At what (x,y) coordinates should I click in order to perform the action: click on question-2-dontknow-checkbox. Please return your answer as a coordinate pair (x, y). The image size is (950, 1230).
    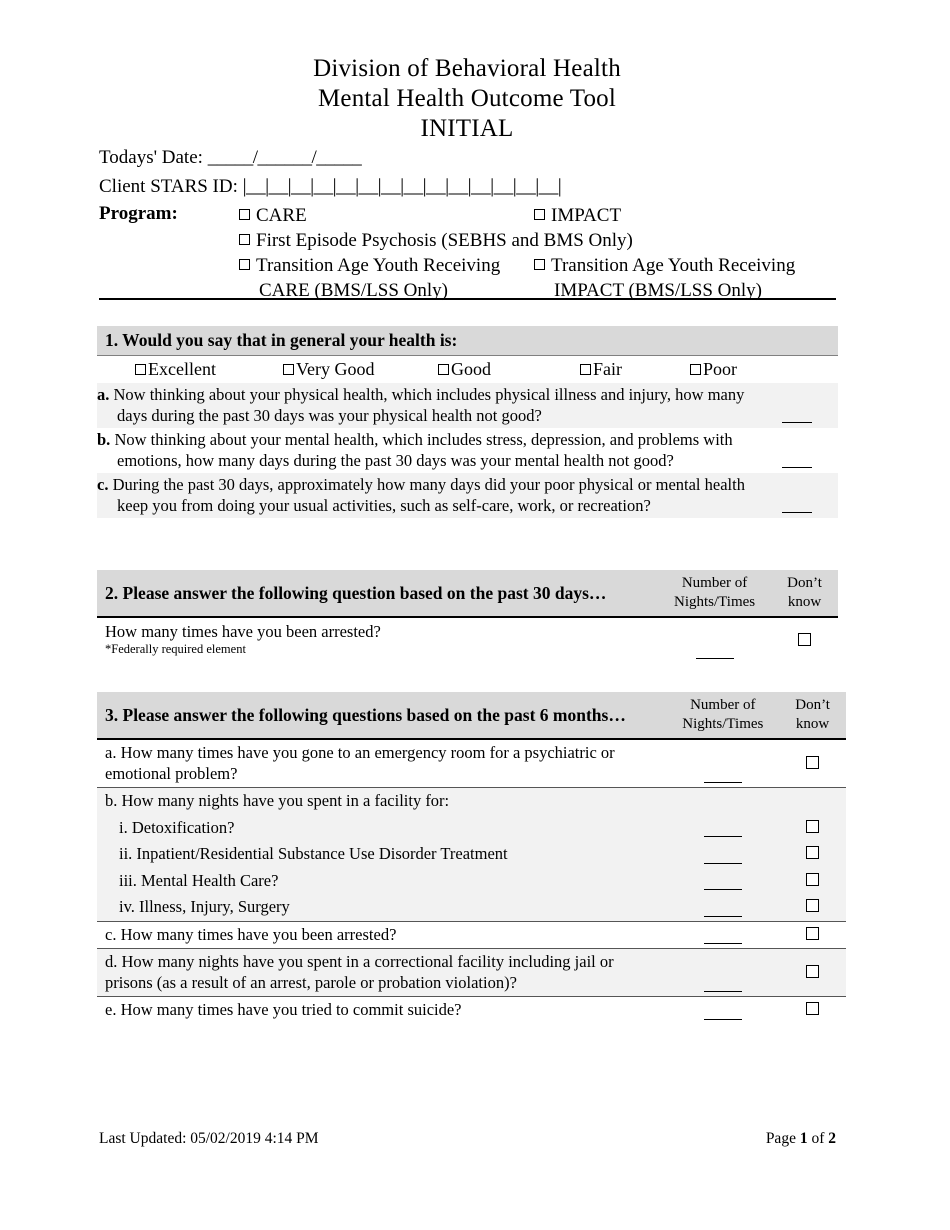
    Looking at the image, I should click on (804, 640).